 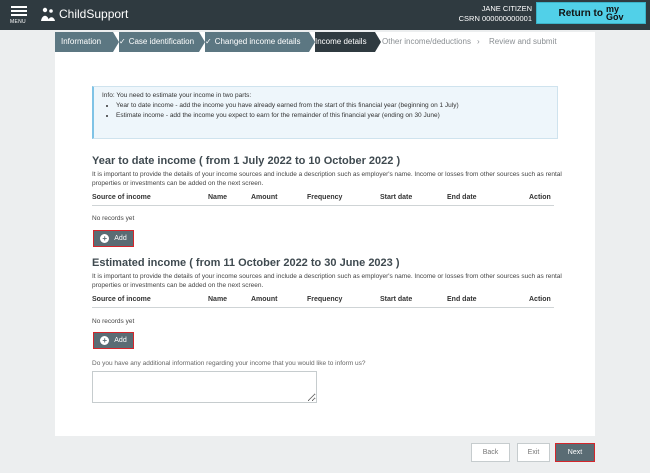 I want to click on mygov-logo: my Gov, so click(x=614, y=13).